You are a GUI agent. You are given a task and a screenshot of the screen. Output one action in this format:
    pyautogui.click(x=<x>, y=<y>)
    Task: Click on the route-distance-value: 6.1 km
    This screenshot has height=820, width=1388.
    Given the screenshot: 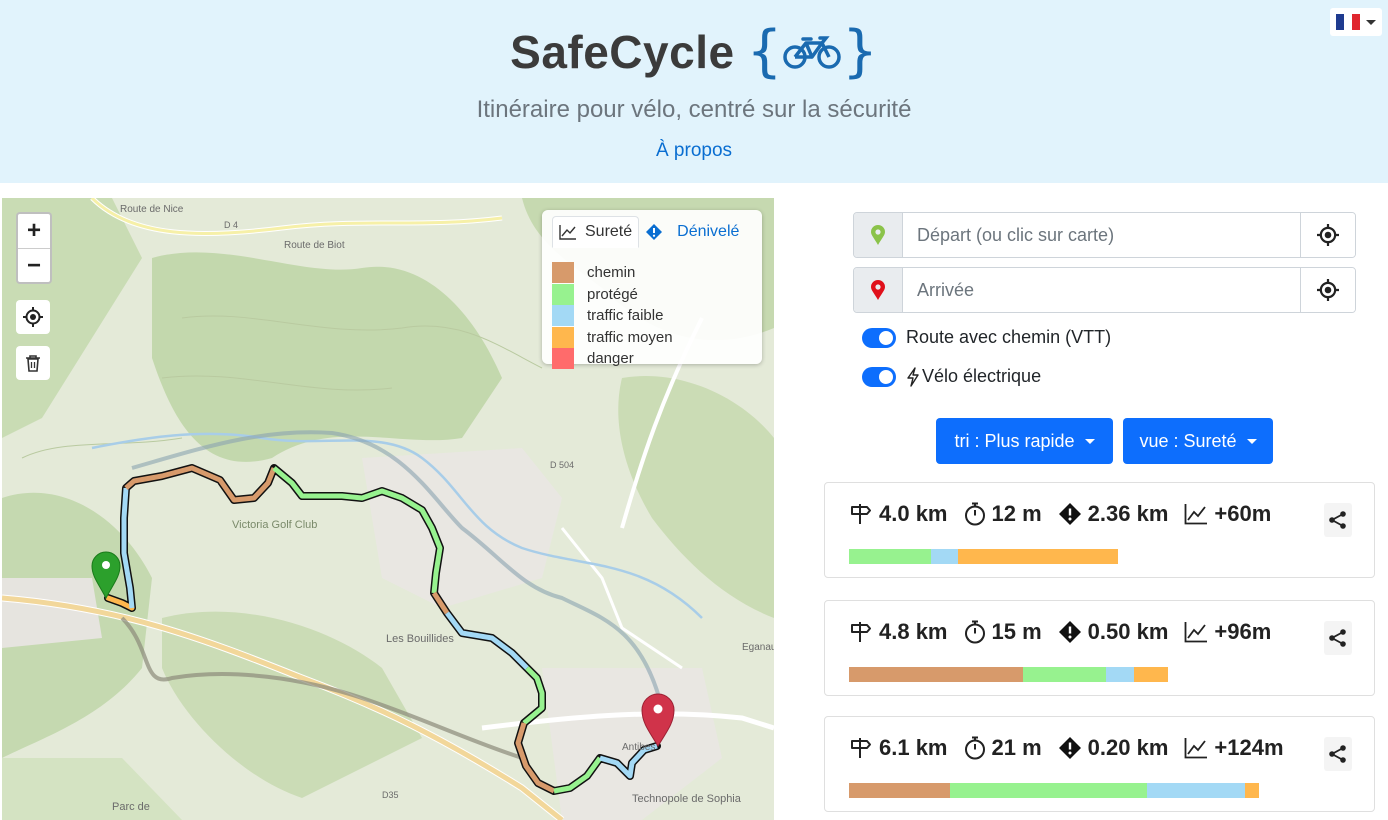 What is the action you would take?
    pyautogui.click(x=913, y=747)
    